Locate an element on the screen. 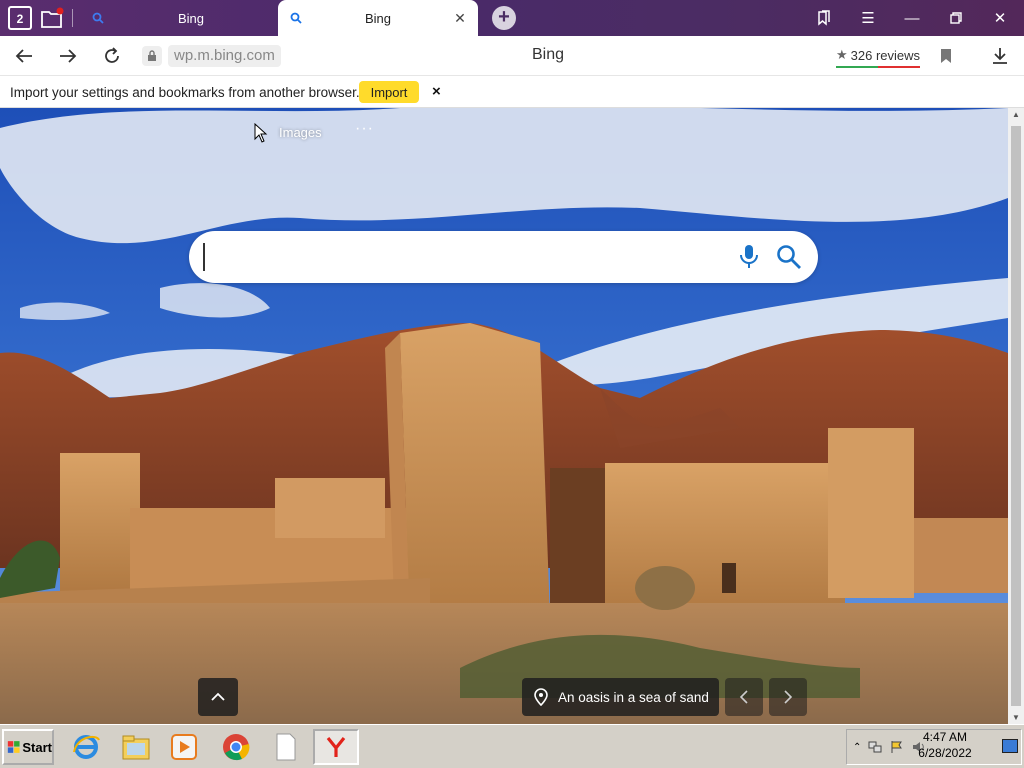 This screenshot has width=1024, height=768. internet-explorer-icon is located at coordinates (86, 747).